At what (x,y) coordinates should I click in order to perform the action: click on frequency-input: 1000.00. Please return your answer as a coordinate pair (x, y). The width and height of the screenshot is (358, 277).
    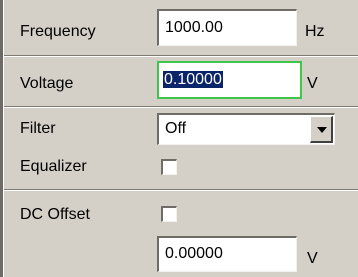
    Looking at the image, I should click on (227, 27).